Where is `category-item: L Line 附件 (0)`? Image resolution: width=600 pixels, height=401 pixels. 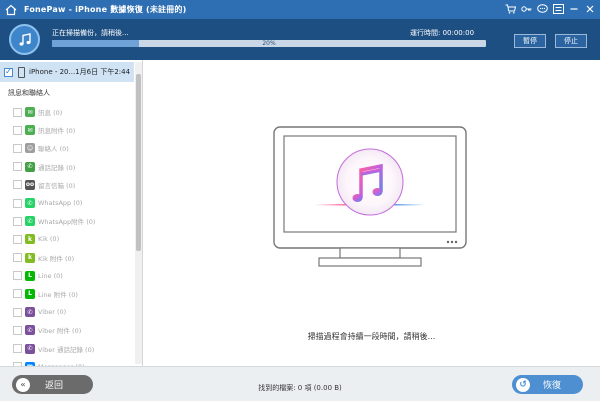 category-item: L Line 附件 (0) is located at coordinates (54, 294).